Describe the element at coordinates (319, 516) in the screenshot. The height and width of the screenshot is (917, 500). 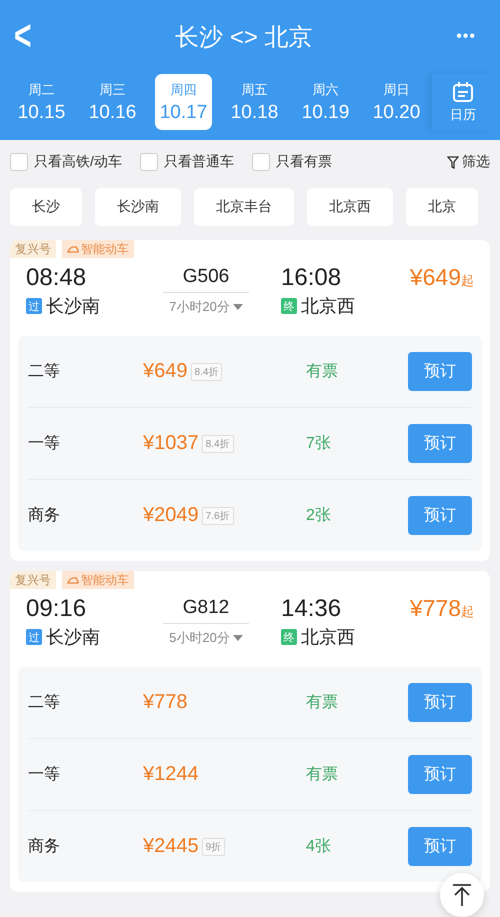
I see `availability: 2张` at that location.